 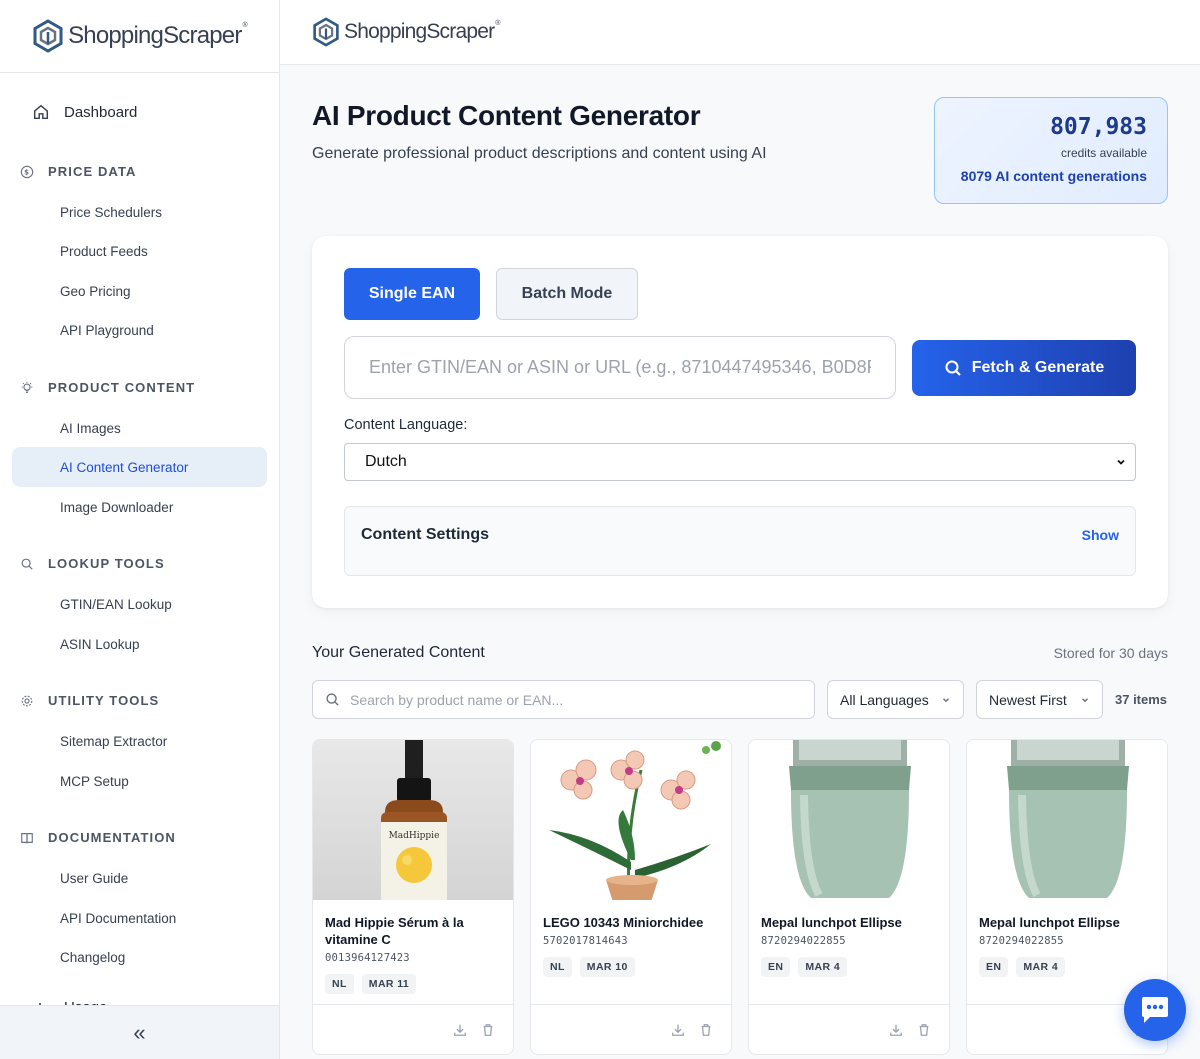 I want to click on content-settings-title: Content Settings, so click(x=425, y=534).